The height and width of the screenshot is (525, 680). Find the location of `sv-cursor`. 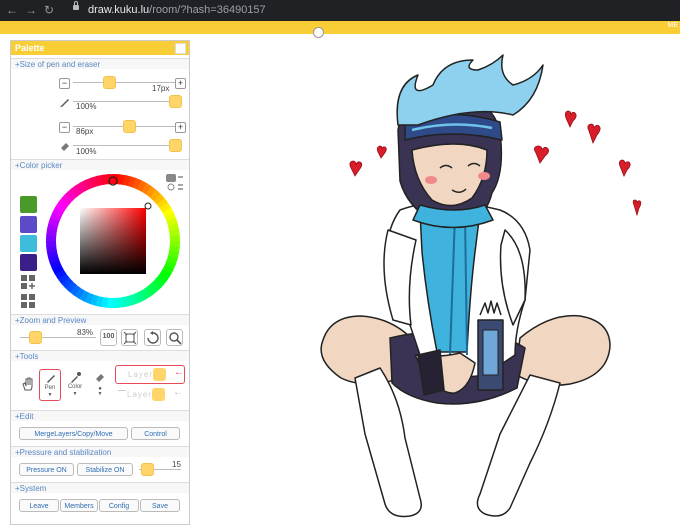

sv-cursor is located at coordinates (148, 206).